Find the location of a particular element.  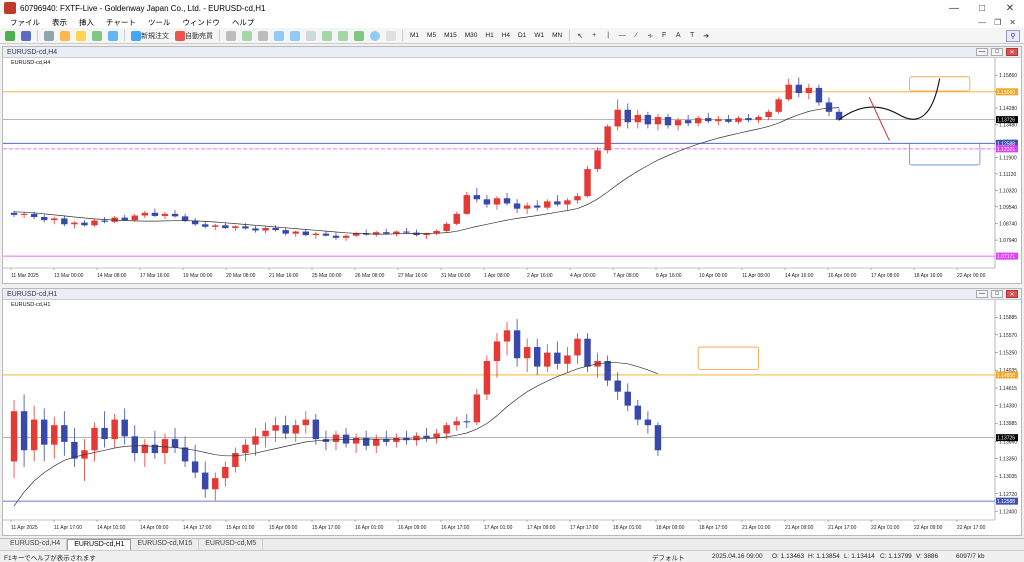

data-window-button is located at coordinates (65, 36).